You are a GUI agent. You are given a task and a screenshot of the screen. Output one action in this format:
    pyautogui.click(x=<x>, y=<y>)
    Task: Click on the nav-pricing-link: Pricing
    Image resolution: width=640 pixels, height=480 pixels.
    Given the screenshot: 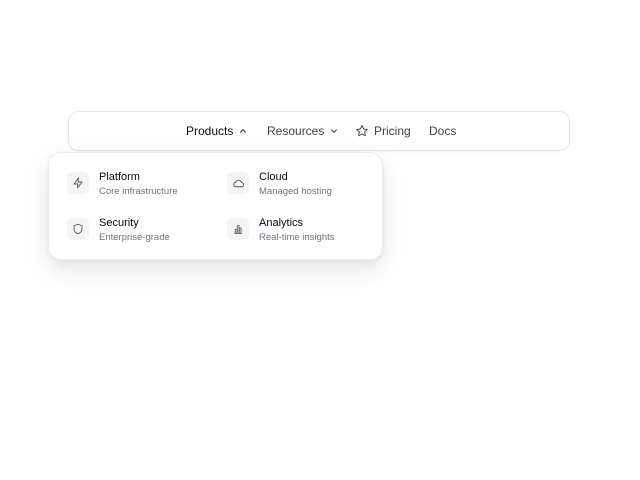 What is the action you would take?
    pyautogui.click(x=383, y=131)
    